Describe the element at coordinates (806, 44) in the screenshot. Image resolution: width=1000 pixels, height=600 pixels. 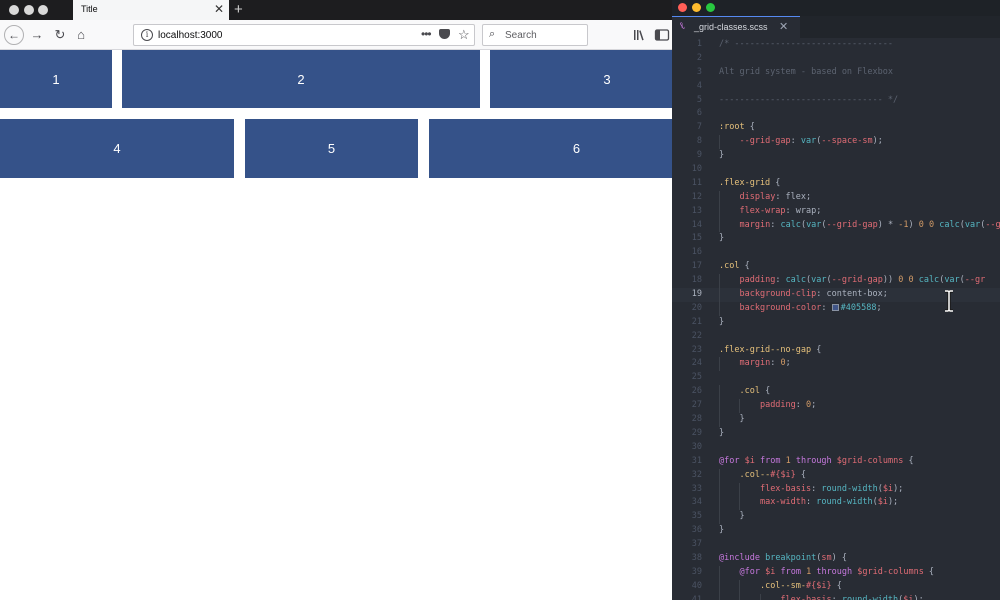
I see `code-text: /* -------------------------------` at that location.